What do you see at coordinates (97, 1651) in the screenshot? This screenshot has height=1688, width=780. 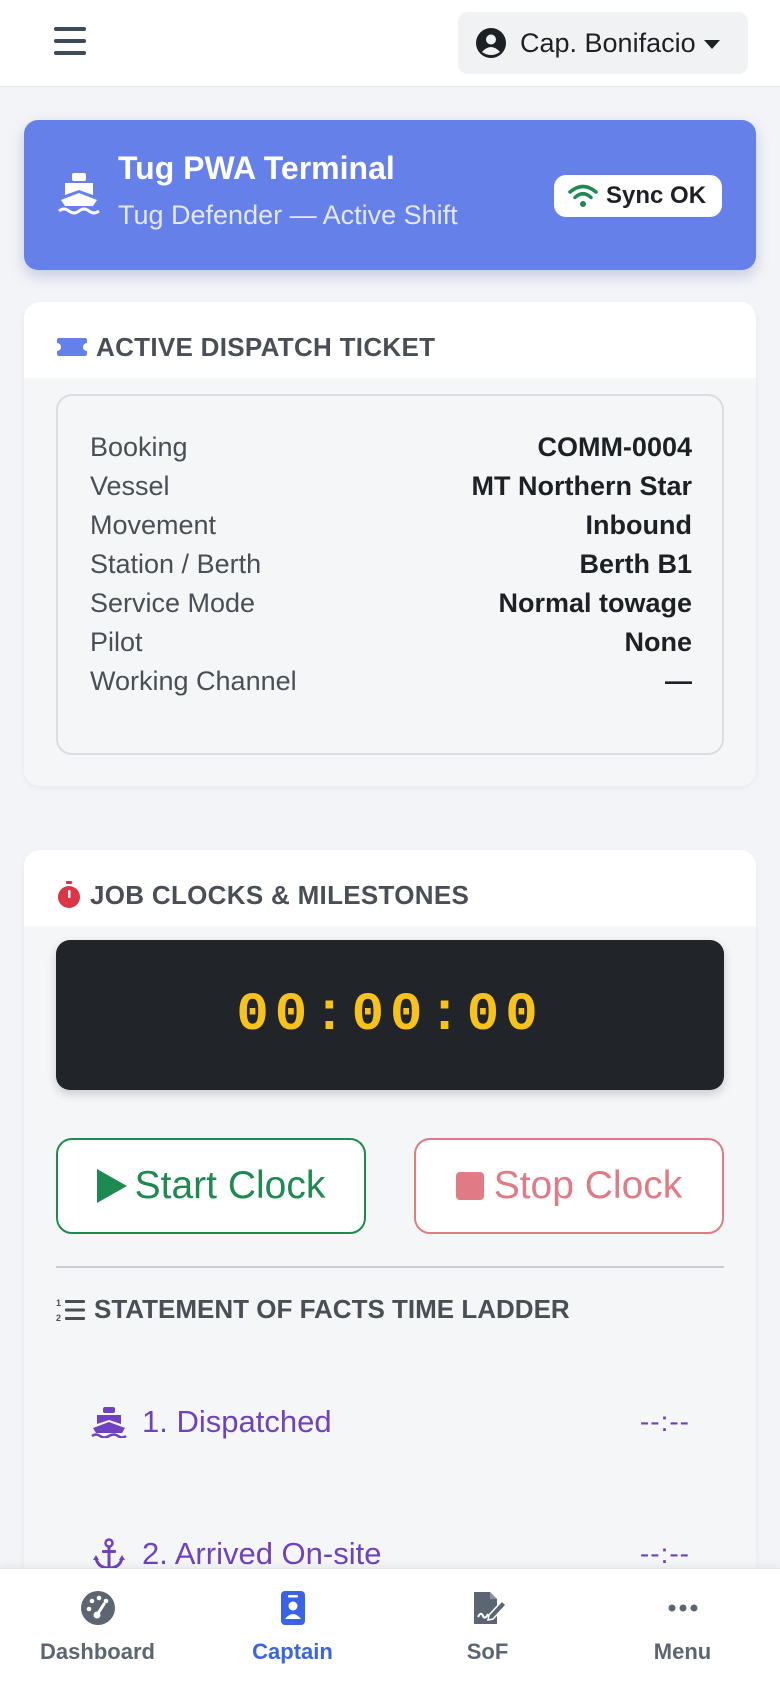 I see `nav-item-label: Dashboard` at bounding box center [97, 1651].